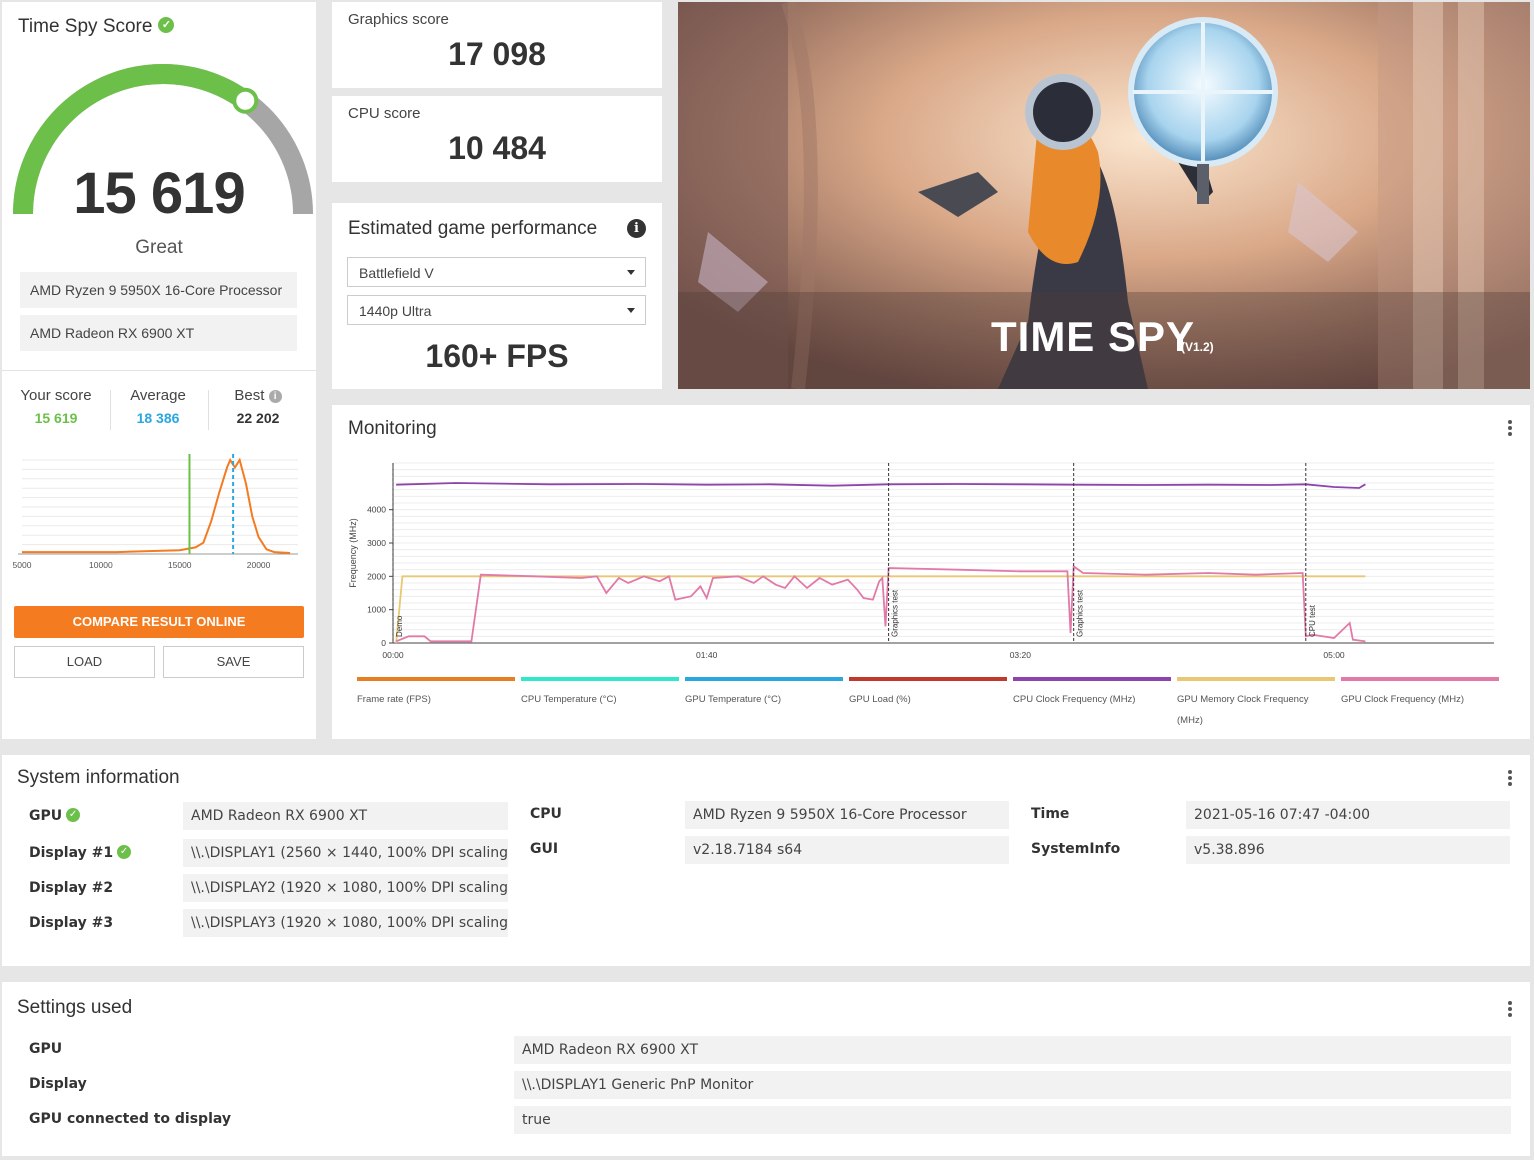 This screenshot has height=1160, width=1534. What do you see at coordinates (1093, 336) in the screenshot?
I see `benchmark-title: TIME SPY` at bounding box center [1093, 336].